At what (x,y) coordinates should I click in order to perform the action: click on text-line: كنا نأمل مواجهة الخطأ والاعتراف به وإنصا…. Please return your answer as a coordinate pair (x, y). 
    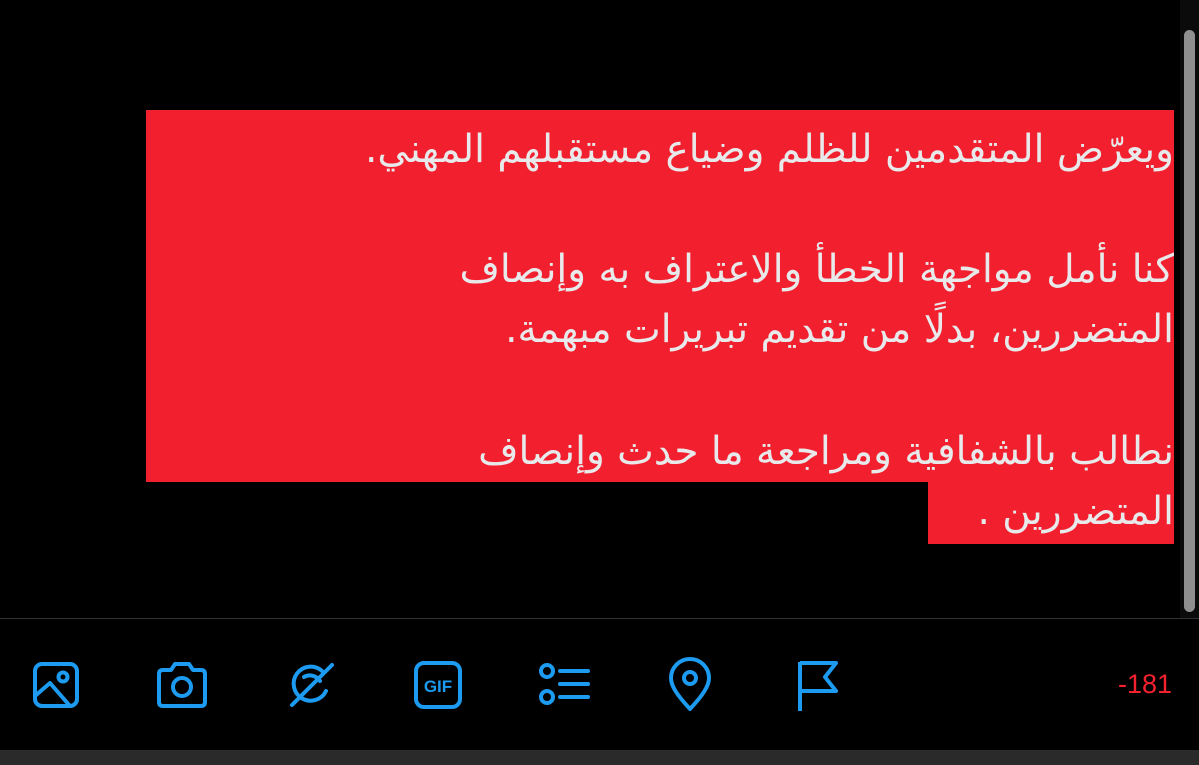
    Looking at the image, I should click on (816, 269).